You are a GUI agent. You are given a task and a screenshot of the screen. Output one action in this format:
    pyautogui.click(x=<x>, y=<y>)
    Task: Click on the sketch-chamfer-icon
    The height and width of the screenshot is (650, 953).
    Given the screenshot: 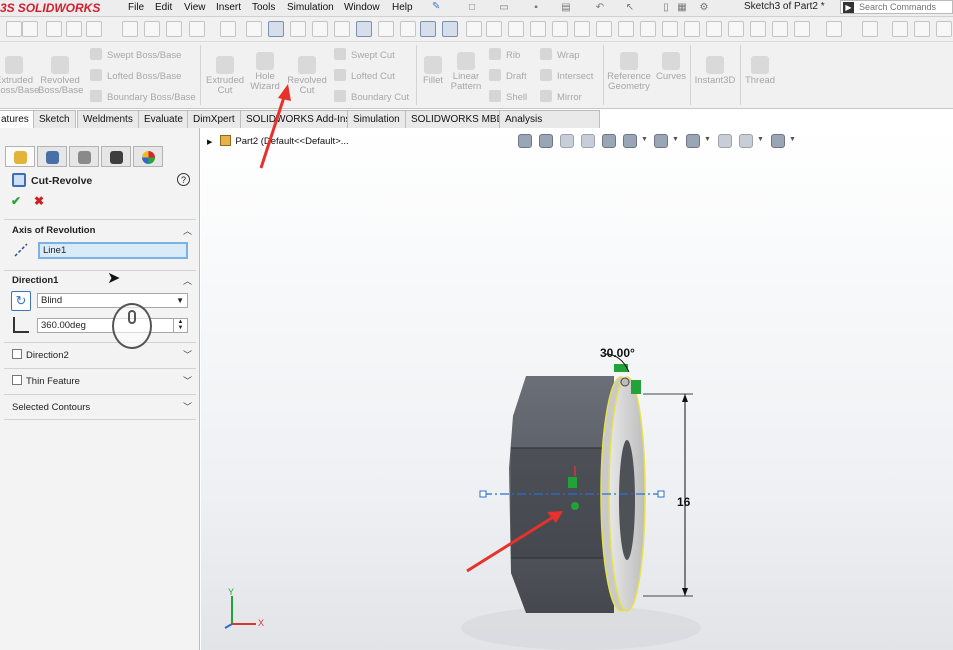 What is the action you would take?
    pyautogui.click(x=714, y=29)
    